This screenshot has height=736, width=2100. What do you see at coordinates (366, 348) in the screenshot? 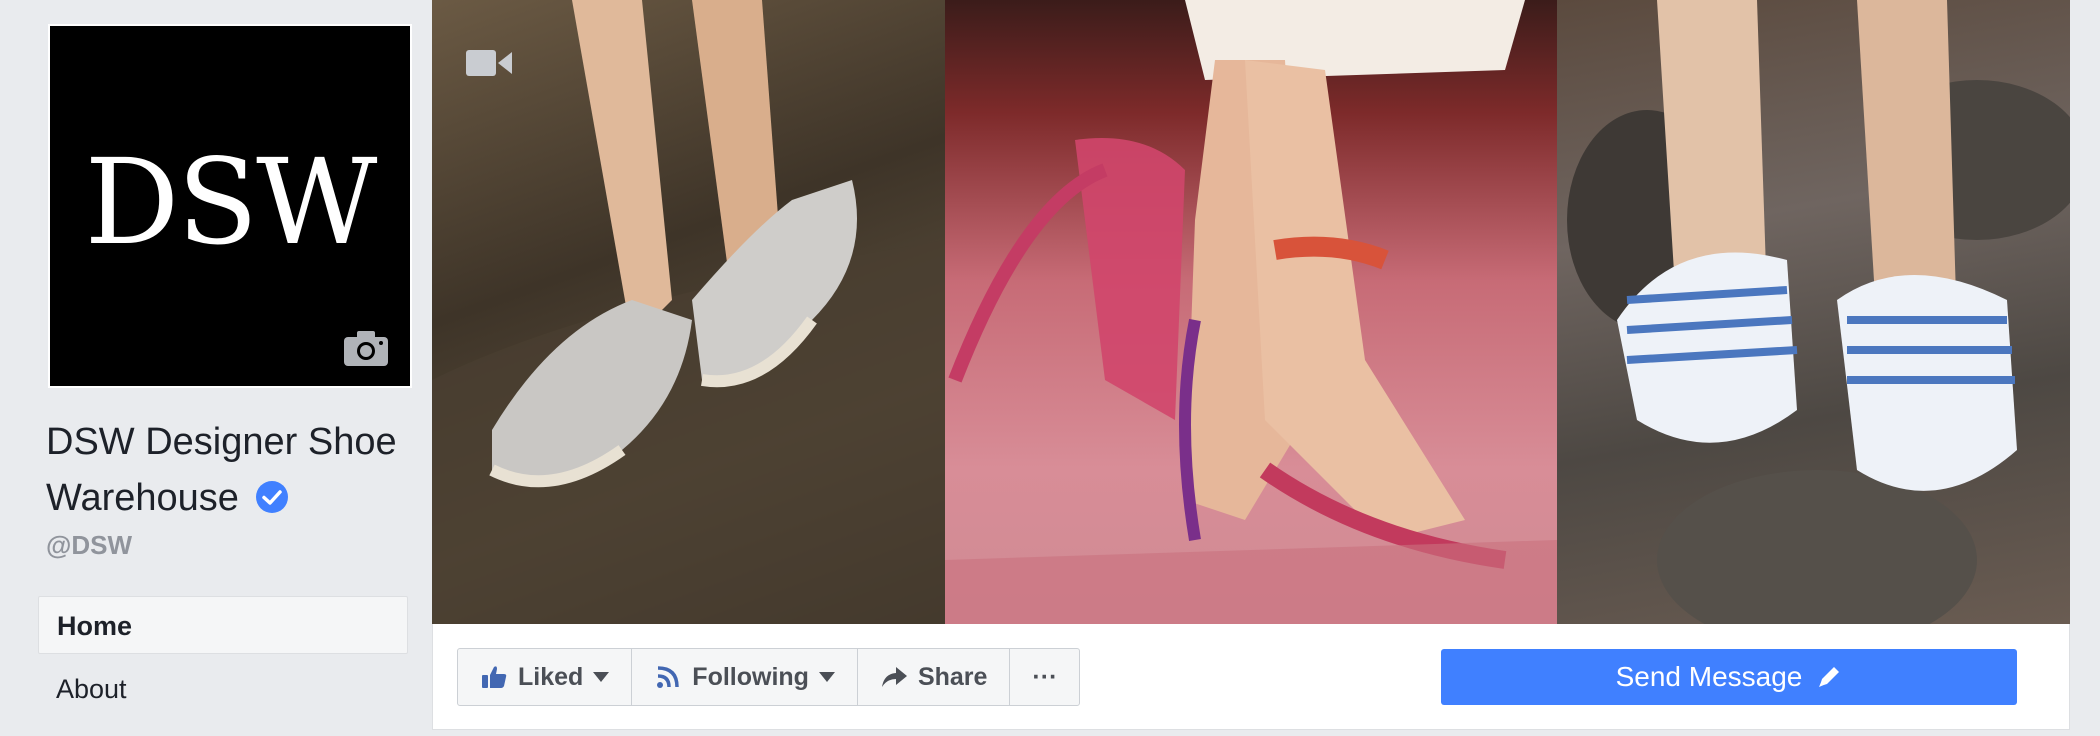
I see `camera-icon` at bounding box center [366, 348].